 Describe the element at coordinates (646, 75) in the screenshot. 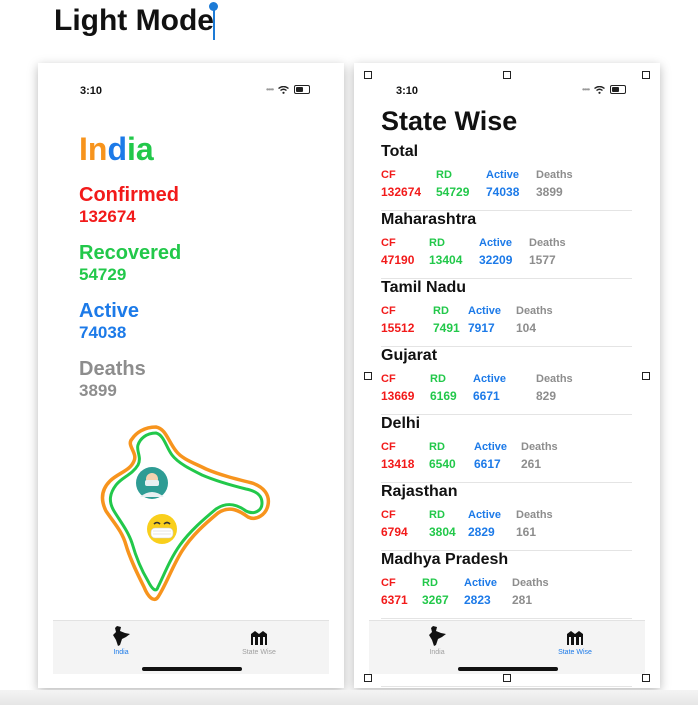

I see `resize-handle-top-right` at that location.